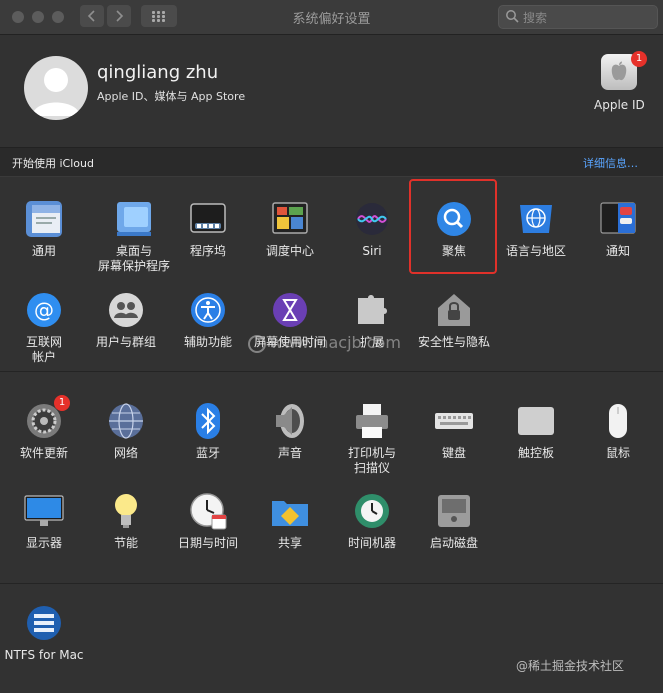 Image resolution: width=663 pixels, height=693 pixels. I want to click on pref-label: 键盘, so click(453, 453).